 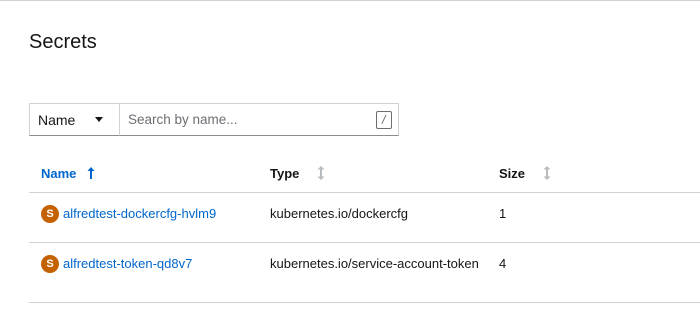 I want to click on column-header-size-label: Size, so click(x=512, y=173).